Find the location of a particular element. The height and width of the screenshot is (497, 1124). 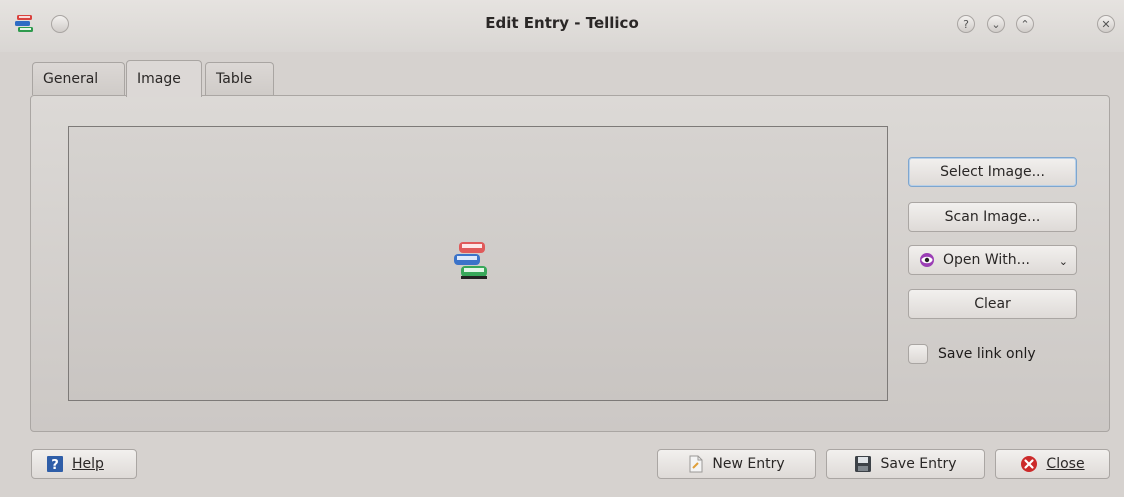

help-label: Help is located at coordinates (88, 464).